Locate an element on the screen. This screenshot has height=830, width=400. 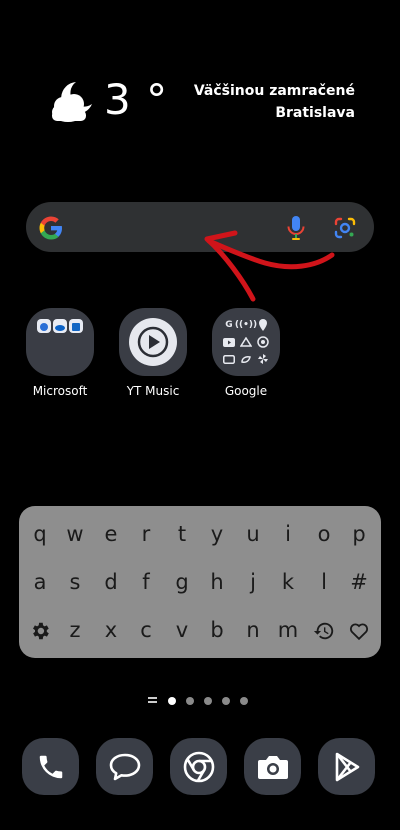
photos-mini-icon is located at coordinates (246, 359).